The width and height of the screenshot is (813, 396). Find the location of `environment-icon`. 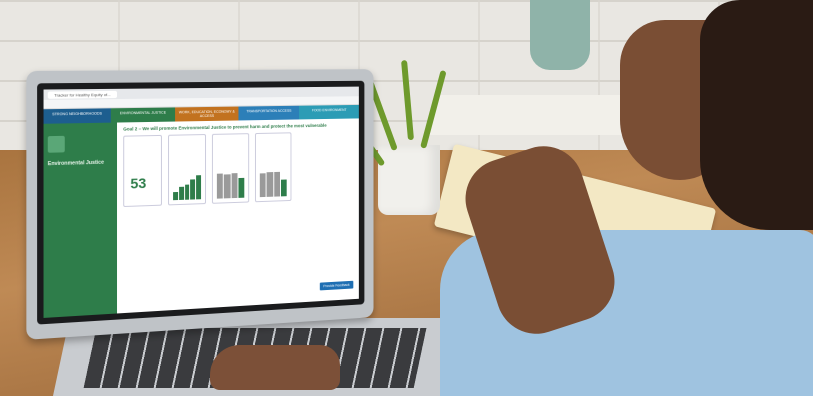

environment-icon is located at coordinates (56, 144).